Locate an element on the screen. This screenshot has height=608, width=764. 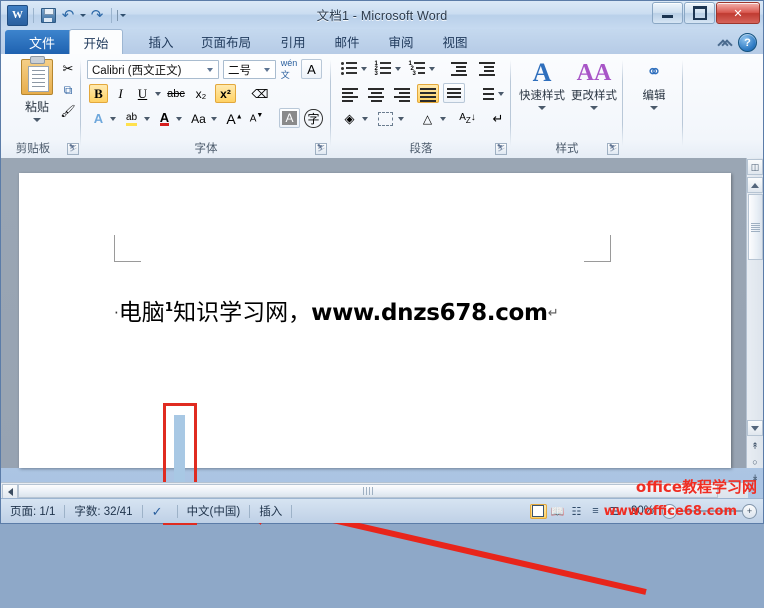
marks-dropdown-icon is located at coordinates (443, 119).